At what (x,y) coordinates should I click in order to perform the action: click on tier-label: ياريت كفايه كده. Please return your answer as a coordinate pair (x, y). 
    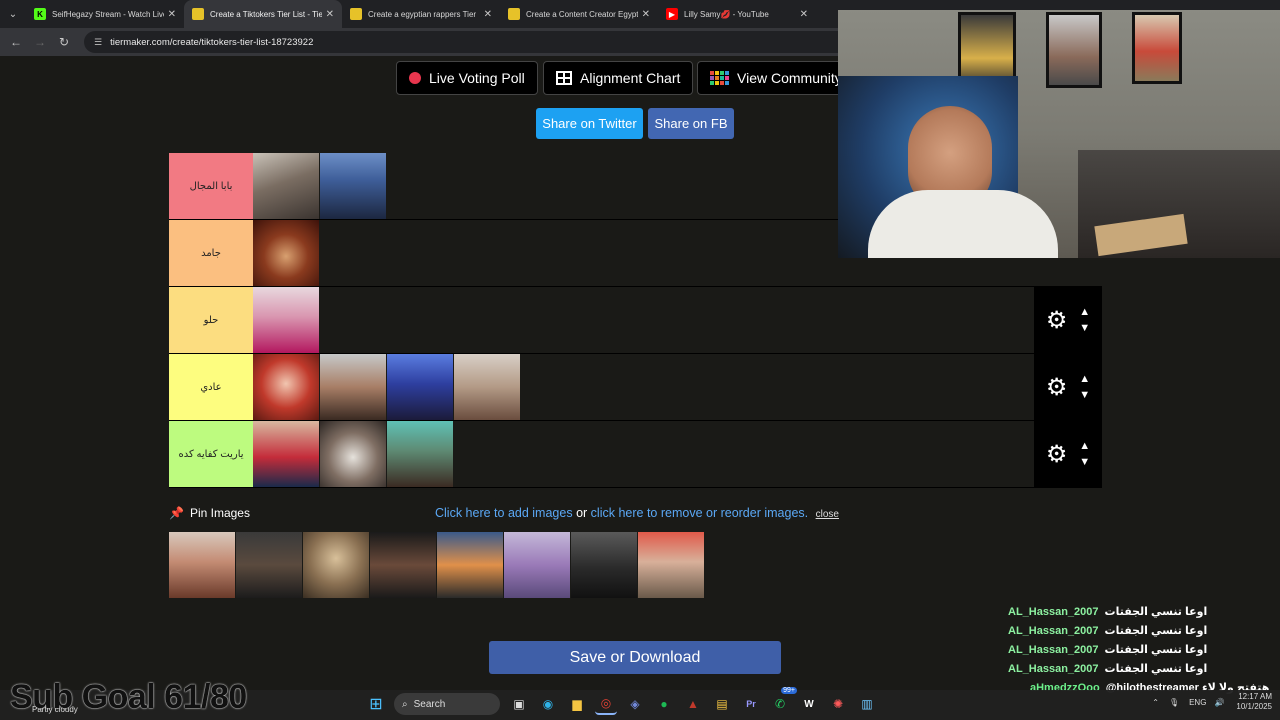
    Looking at the image, I should click on (211, 454).